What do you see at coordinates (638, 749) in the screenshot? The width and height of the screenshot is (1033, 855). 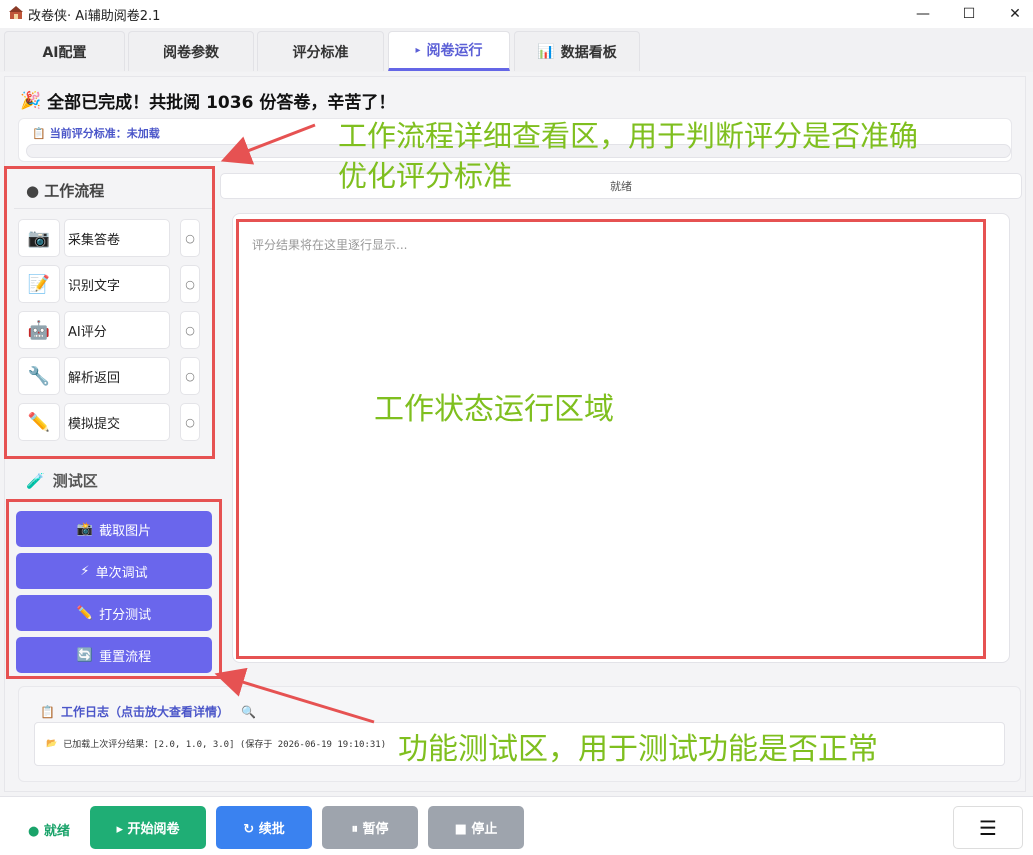 I see `annotation-test-note: 功能测试区，用于测试功能是否正常` at bounding box center [638, 749].